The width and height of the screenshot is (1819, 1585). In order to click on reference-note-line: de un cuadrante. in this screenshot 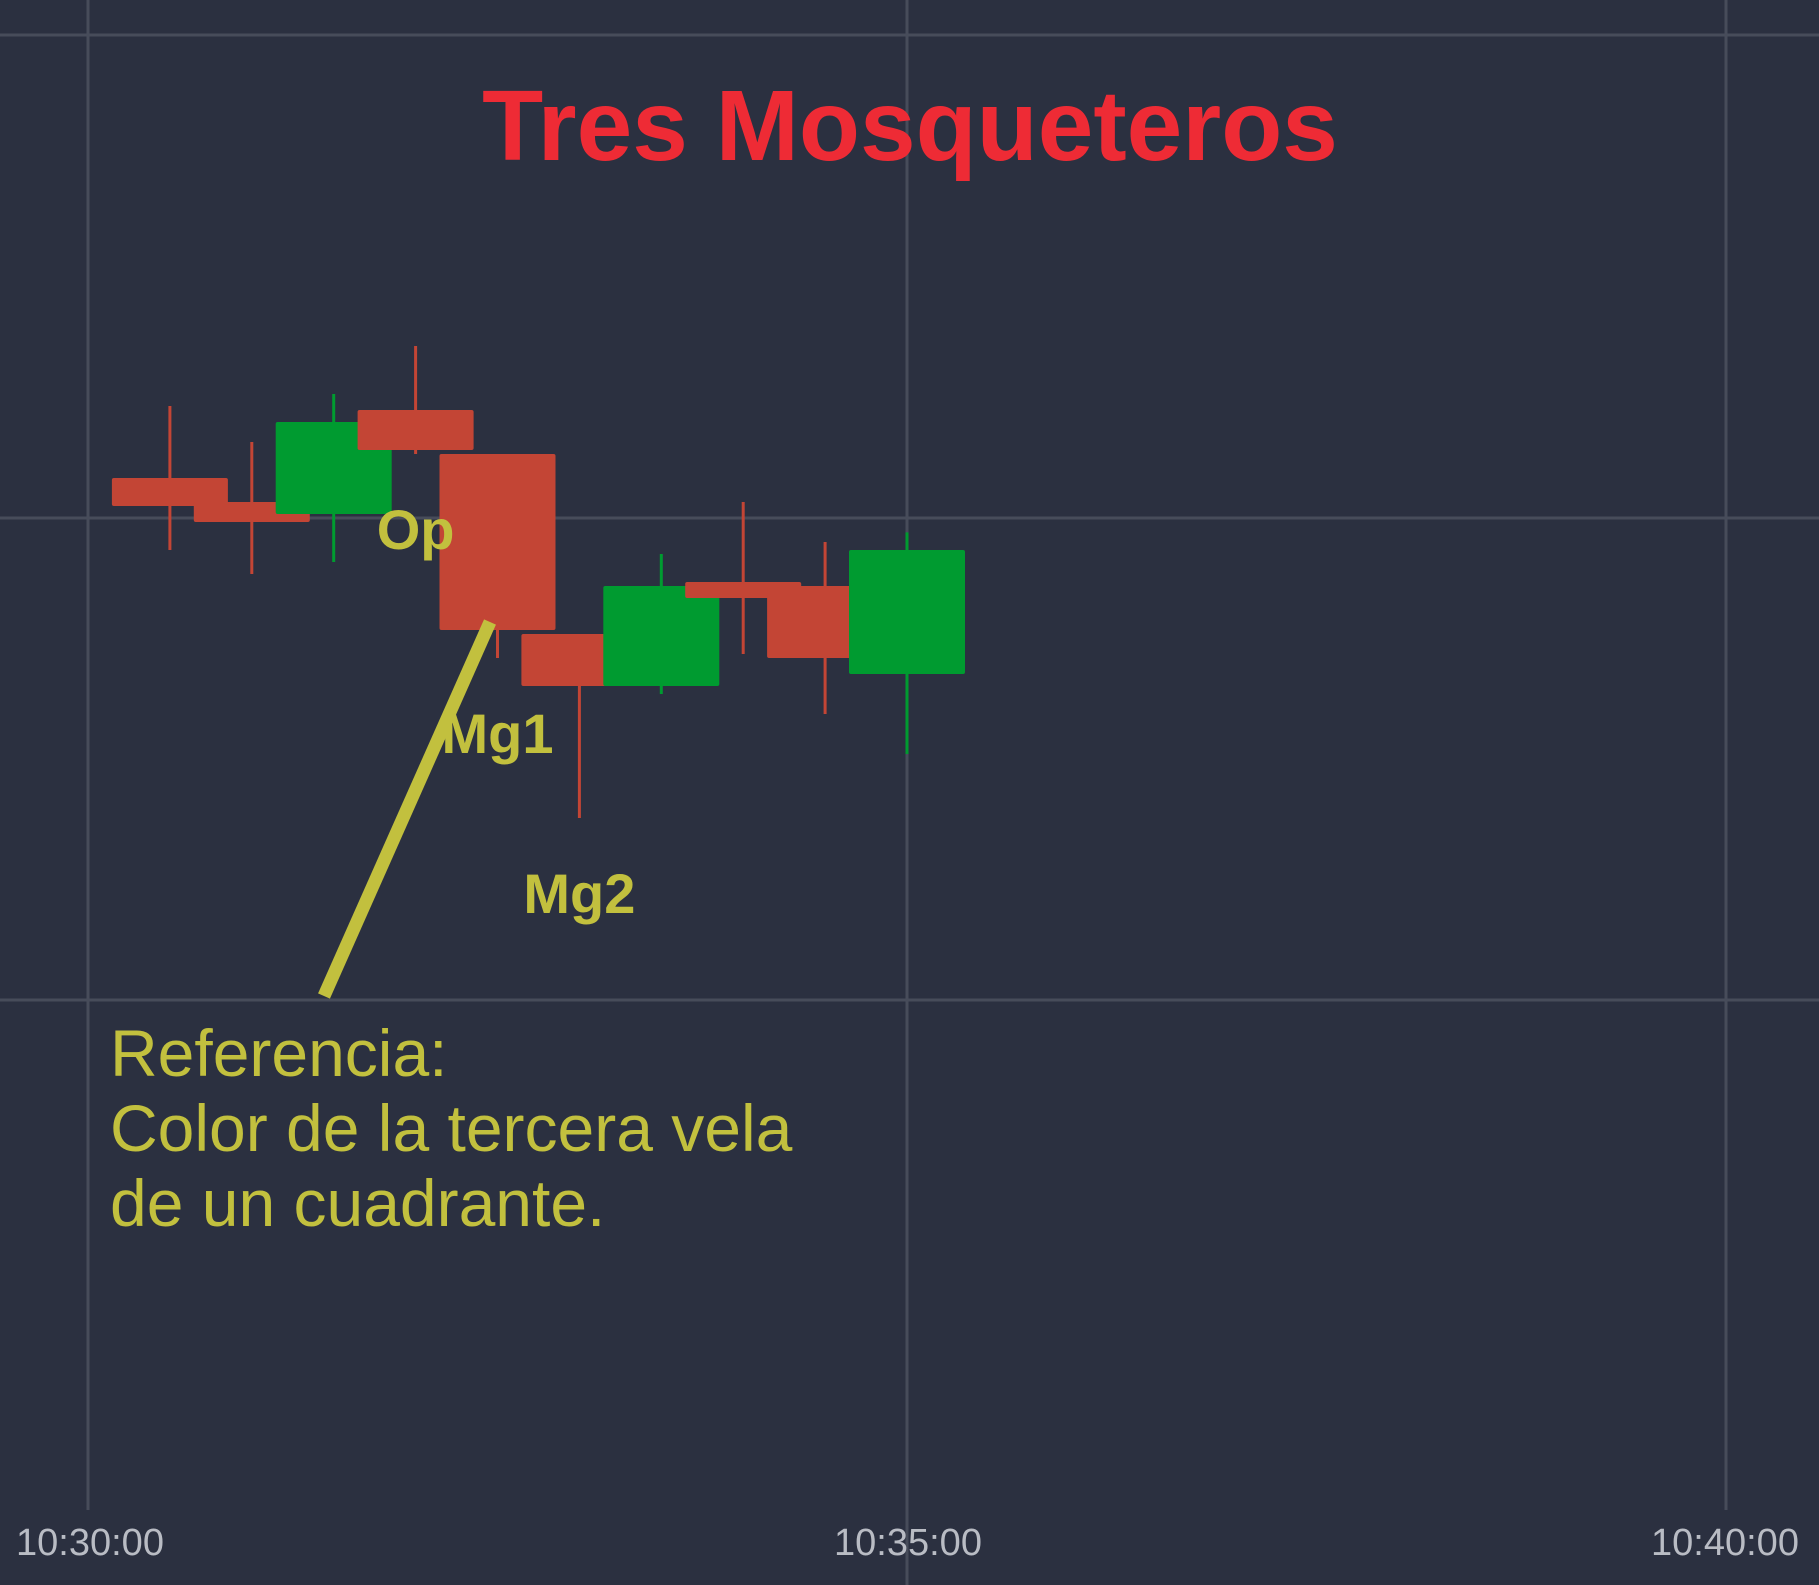, I will do `click(357, 1203)`.